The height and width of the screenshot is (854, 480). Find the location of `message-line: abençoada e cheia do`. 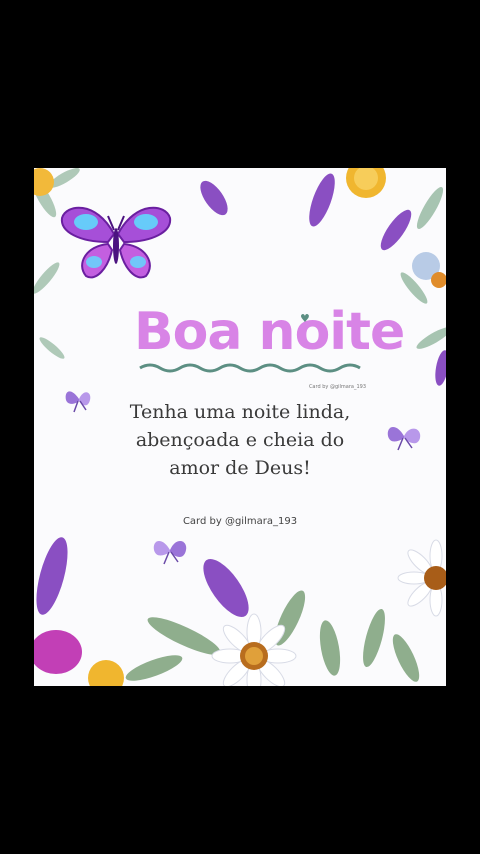

message-line: abençoada e cheia do is located at coordinates (240, 440).